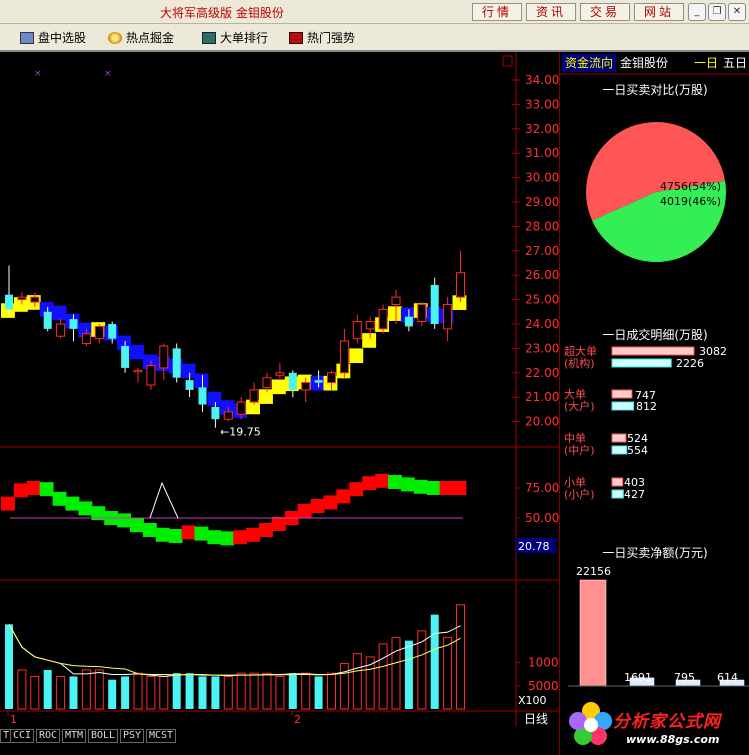 The width and height of the screenshot is (749, 755). What do you see at coordinates (644, 63) in the screenshot?
I see `stock-name: 金钼股份` at bounding box center [644, 63].